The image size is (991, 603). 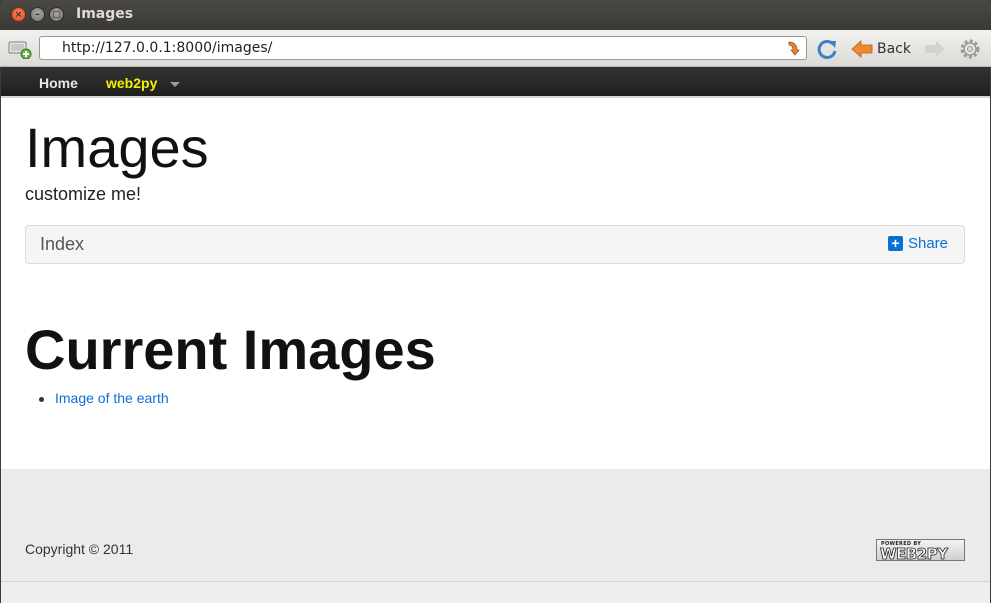 What do you see at coordinates (83, 194) in the screenshot?
I see `page-subtitle: customize me!` at bounding box center [83, 194].